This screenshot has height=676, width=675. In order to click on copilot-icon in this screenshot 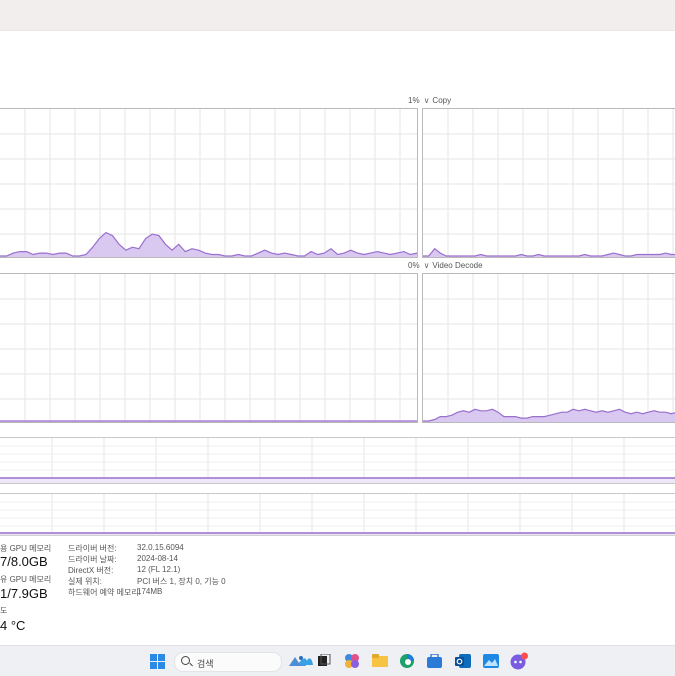, I will do `click(352, 661)`.